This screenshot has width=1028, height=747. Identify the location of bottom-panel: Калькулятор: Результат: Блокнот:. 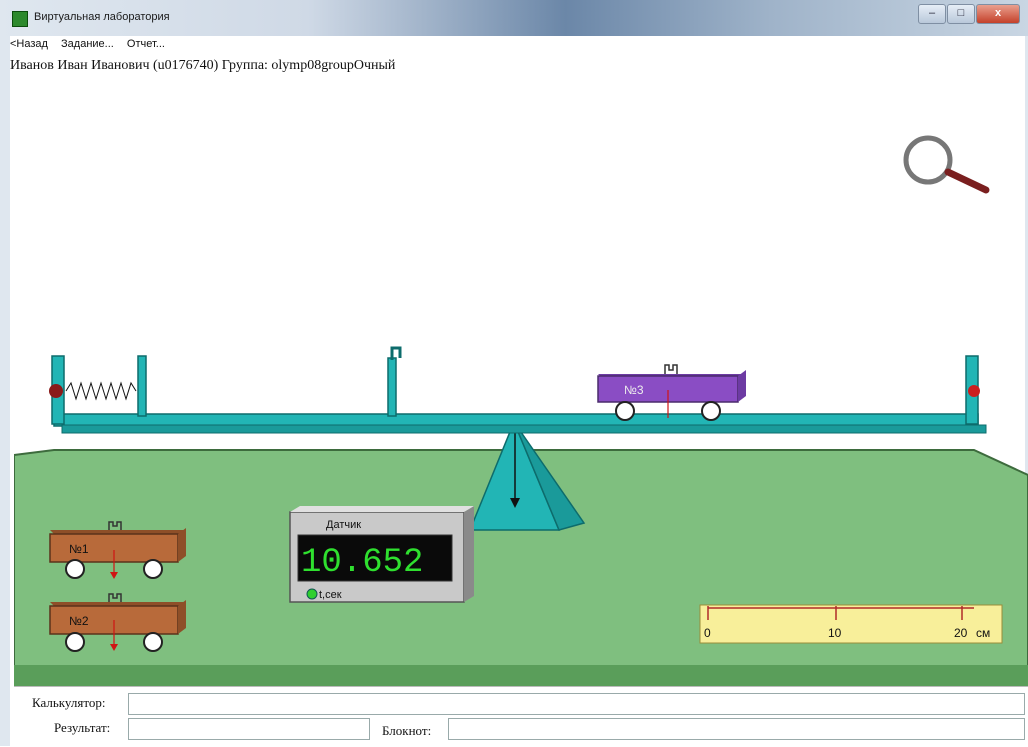
(521, 716).